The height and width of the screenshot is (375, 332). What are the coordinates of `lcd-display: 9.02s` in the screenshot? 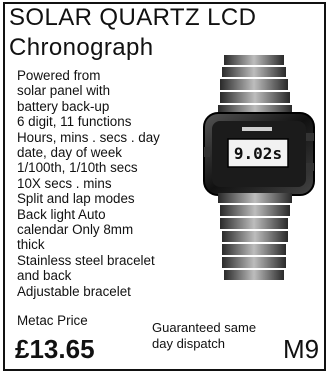 It's located at (258, 153).